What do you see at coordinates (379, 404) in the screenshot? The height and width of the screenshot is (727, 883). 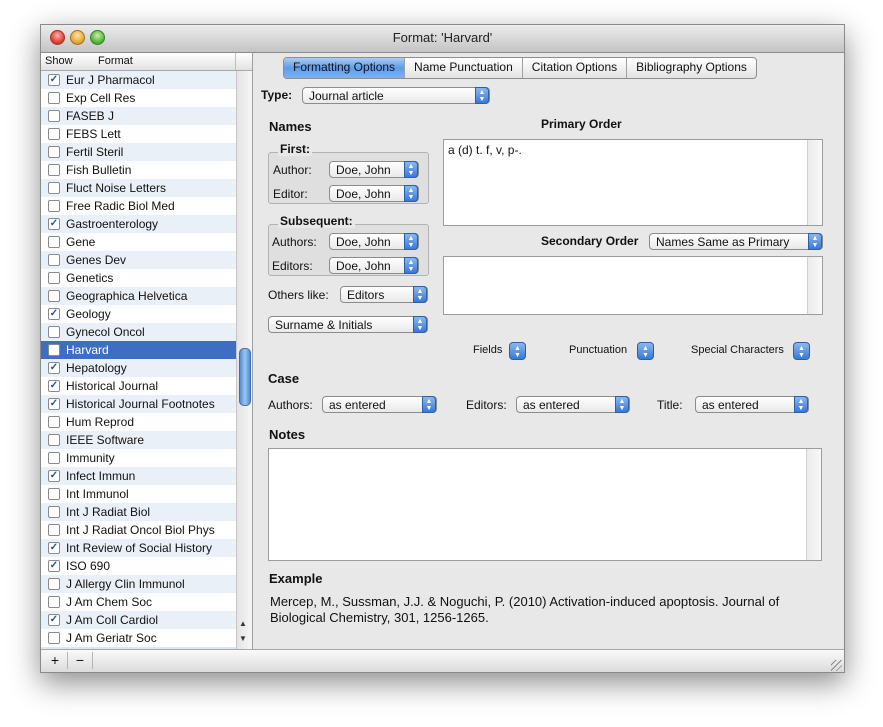 I see `case-authors-select: as entered ▲ ▼` at bounding box center [379, 404].